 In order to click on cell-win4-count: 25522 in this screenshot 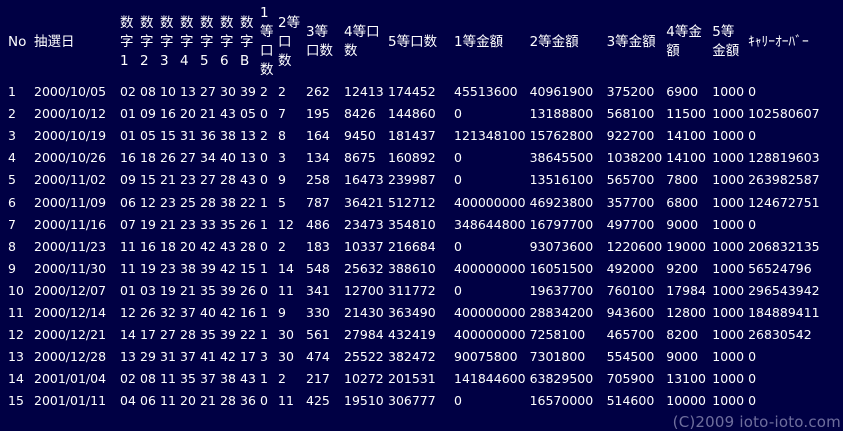, I will do `click(364, 357)`.